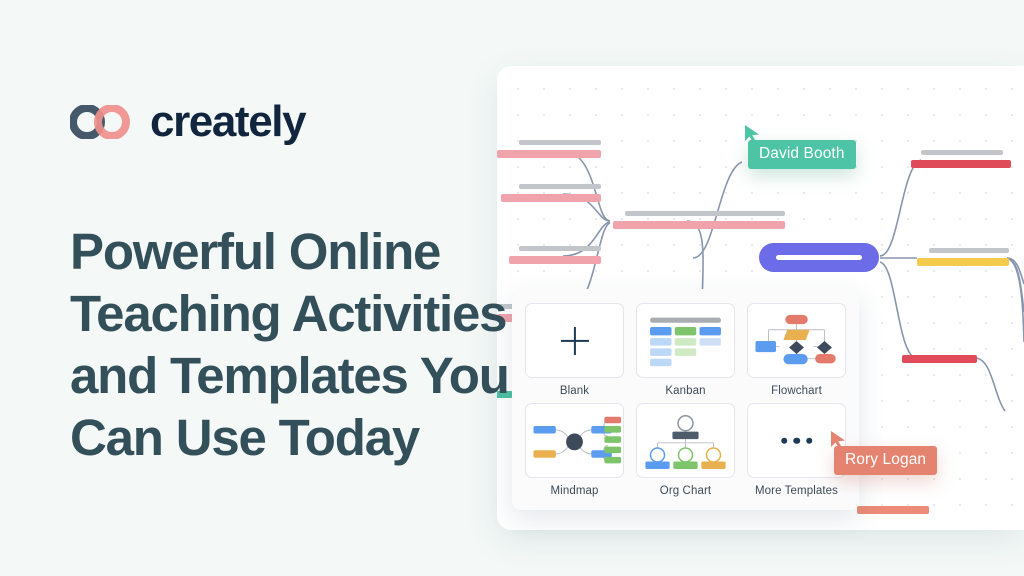 This screenshot has height=576, width=1024. I want to click on mindmap-icon, so click(577, 440).